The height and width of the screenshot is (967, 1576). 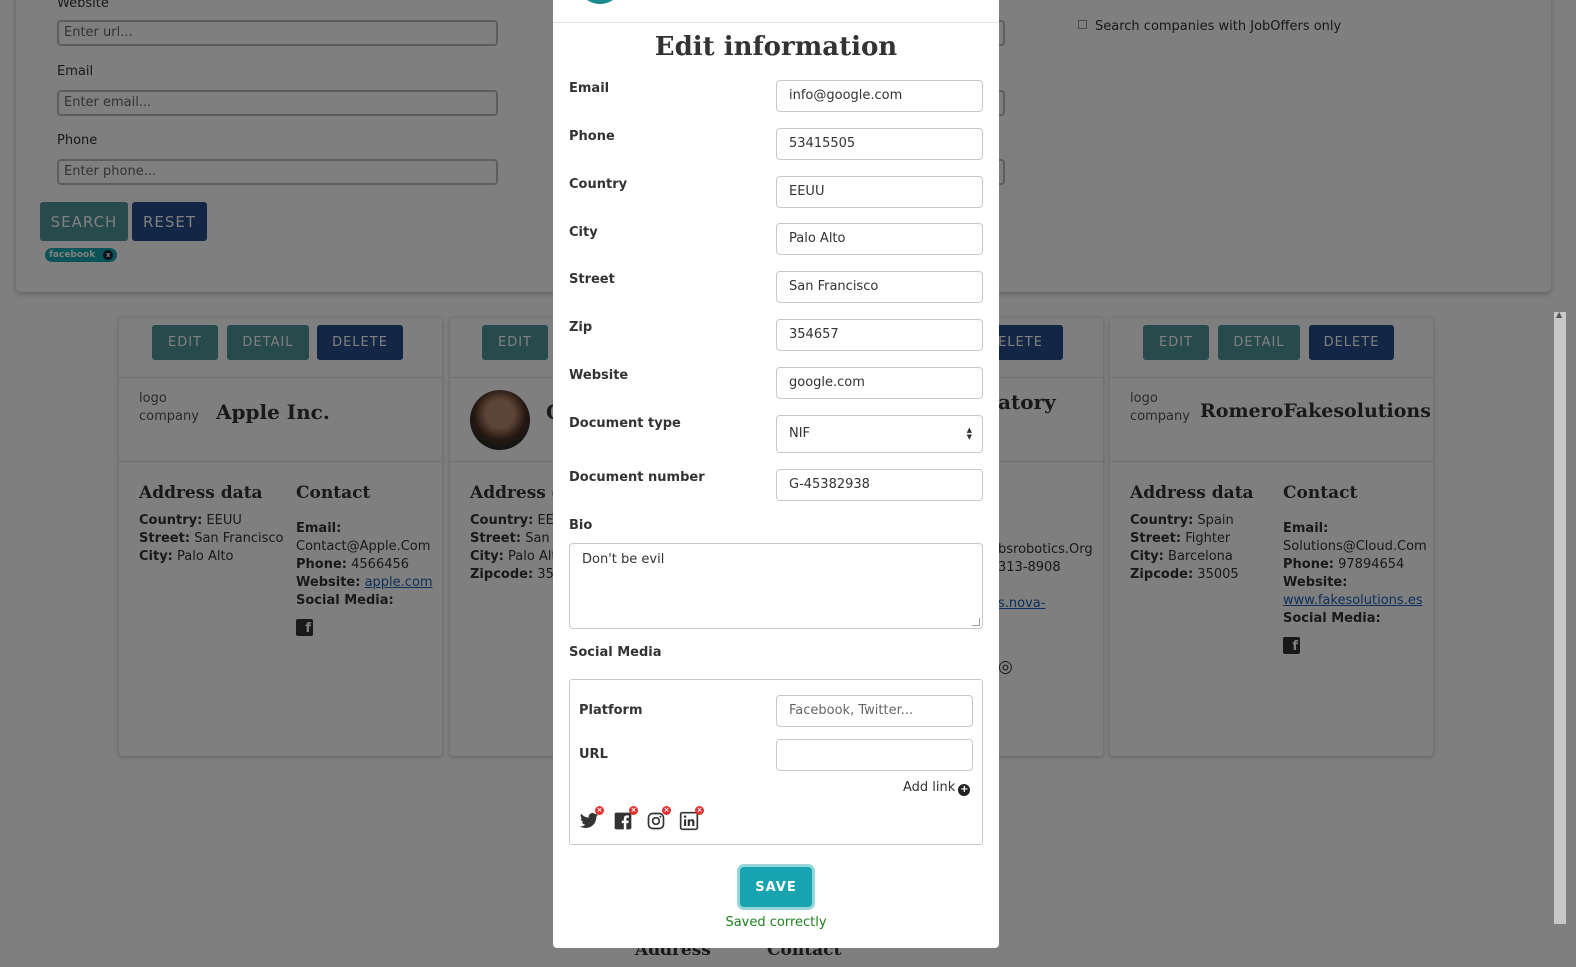 What do you see at coordinates (879, 383) in the screenshot?
I see `website-field: google.com` at bounding box center [879, 383].